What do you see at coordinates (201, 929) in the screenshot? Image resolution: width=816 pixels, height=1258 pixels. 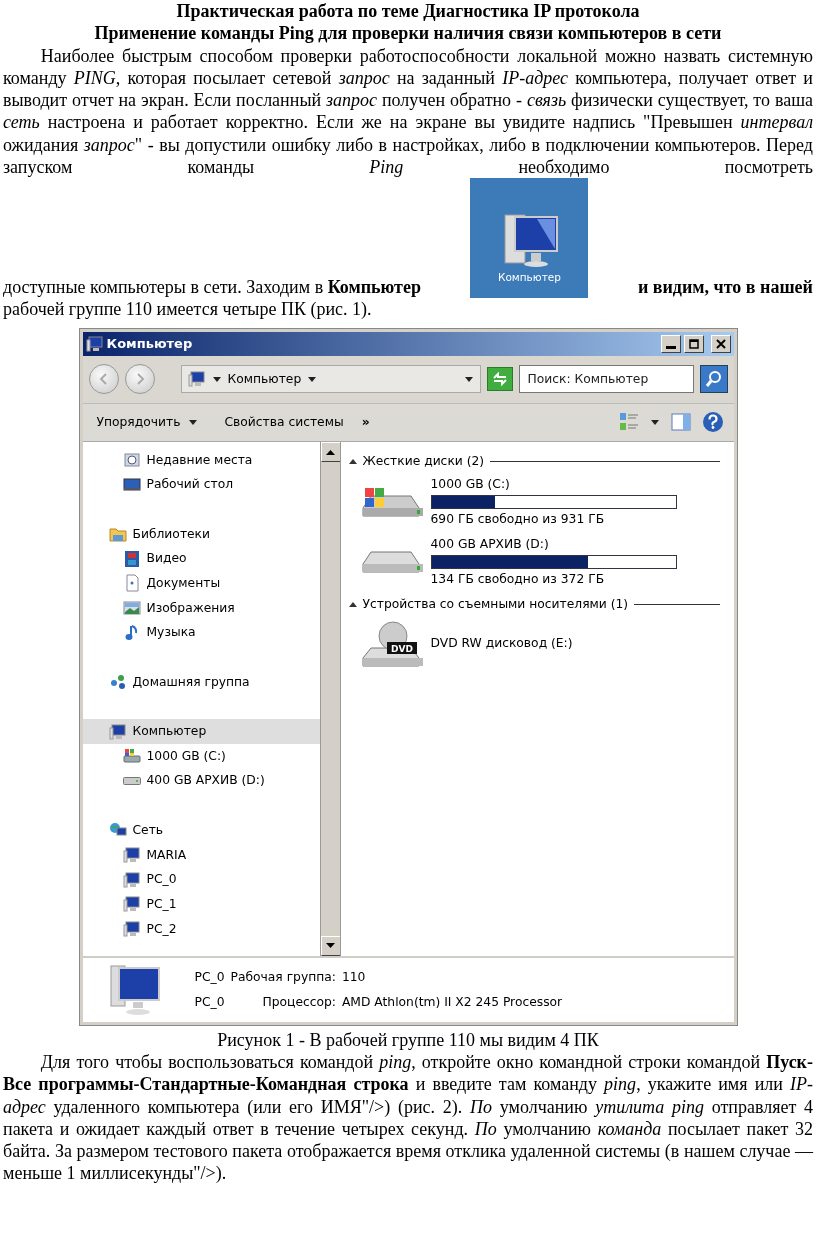 I see `navigation-item: PC_2` at bounding box center [201, 929].